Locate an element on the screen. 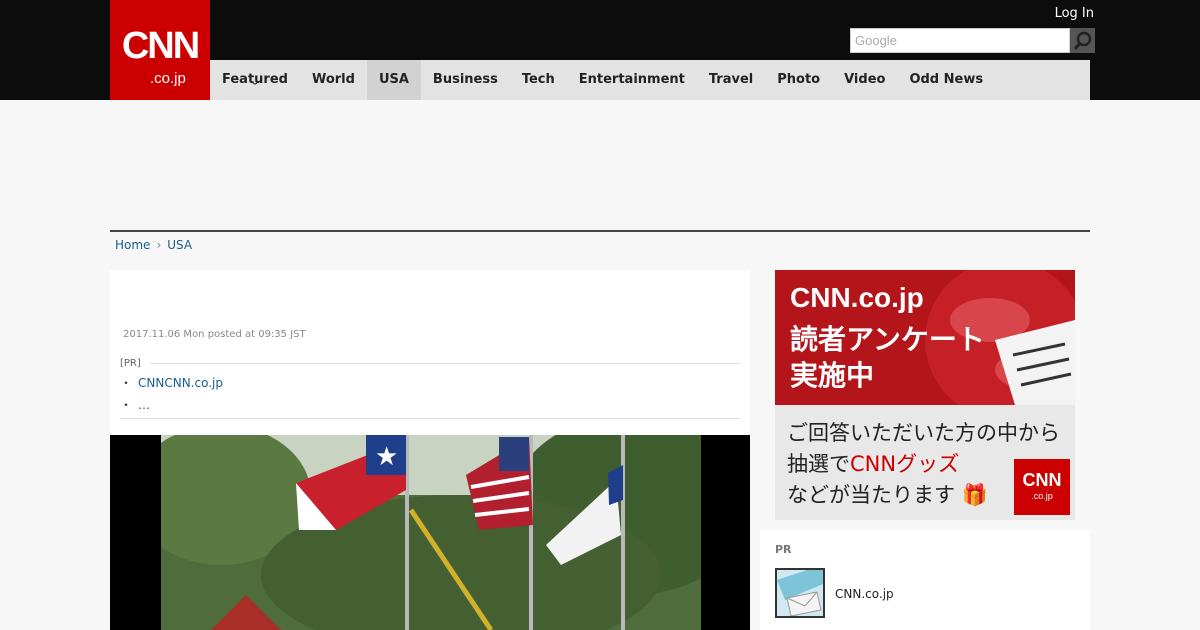 This screenshot has height=630, width=1200. nav-business: Business is located at coordinates (465, 80).